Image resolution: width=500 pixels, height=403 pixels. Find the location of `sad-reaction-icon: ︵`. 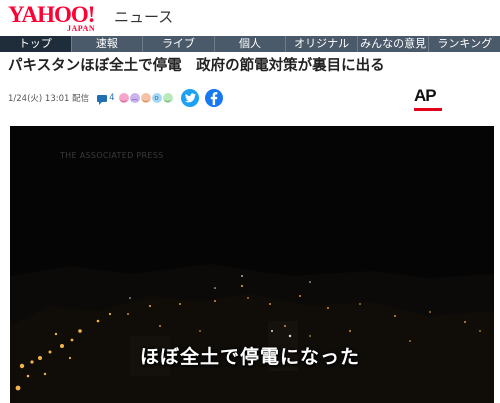

sad-reaction-icon: ︵ is located at coordinates (134, 98).